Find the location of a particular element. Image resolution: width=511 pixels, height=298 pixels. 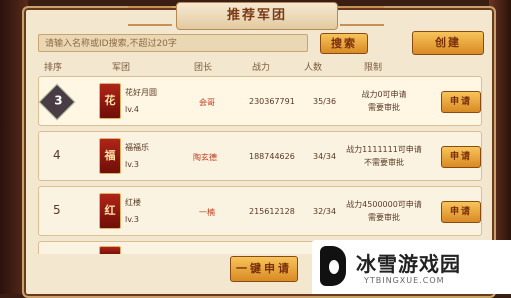

legion-members: 35/36 is located at coordinates (325, 101).